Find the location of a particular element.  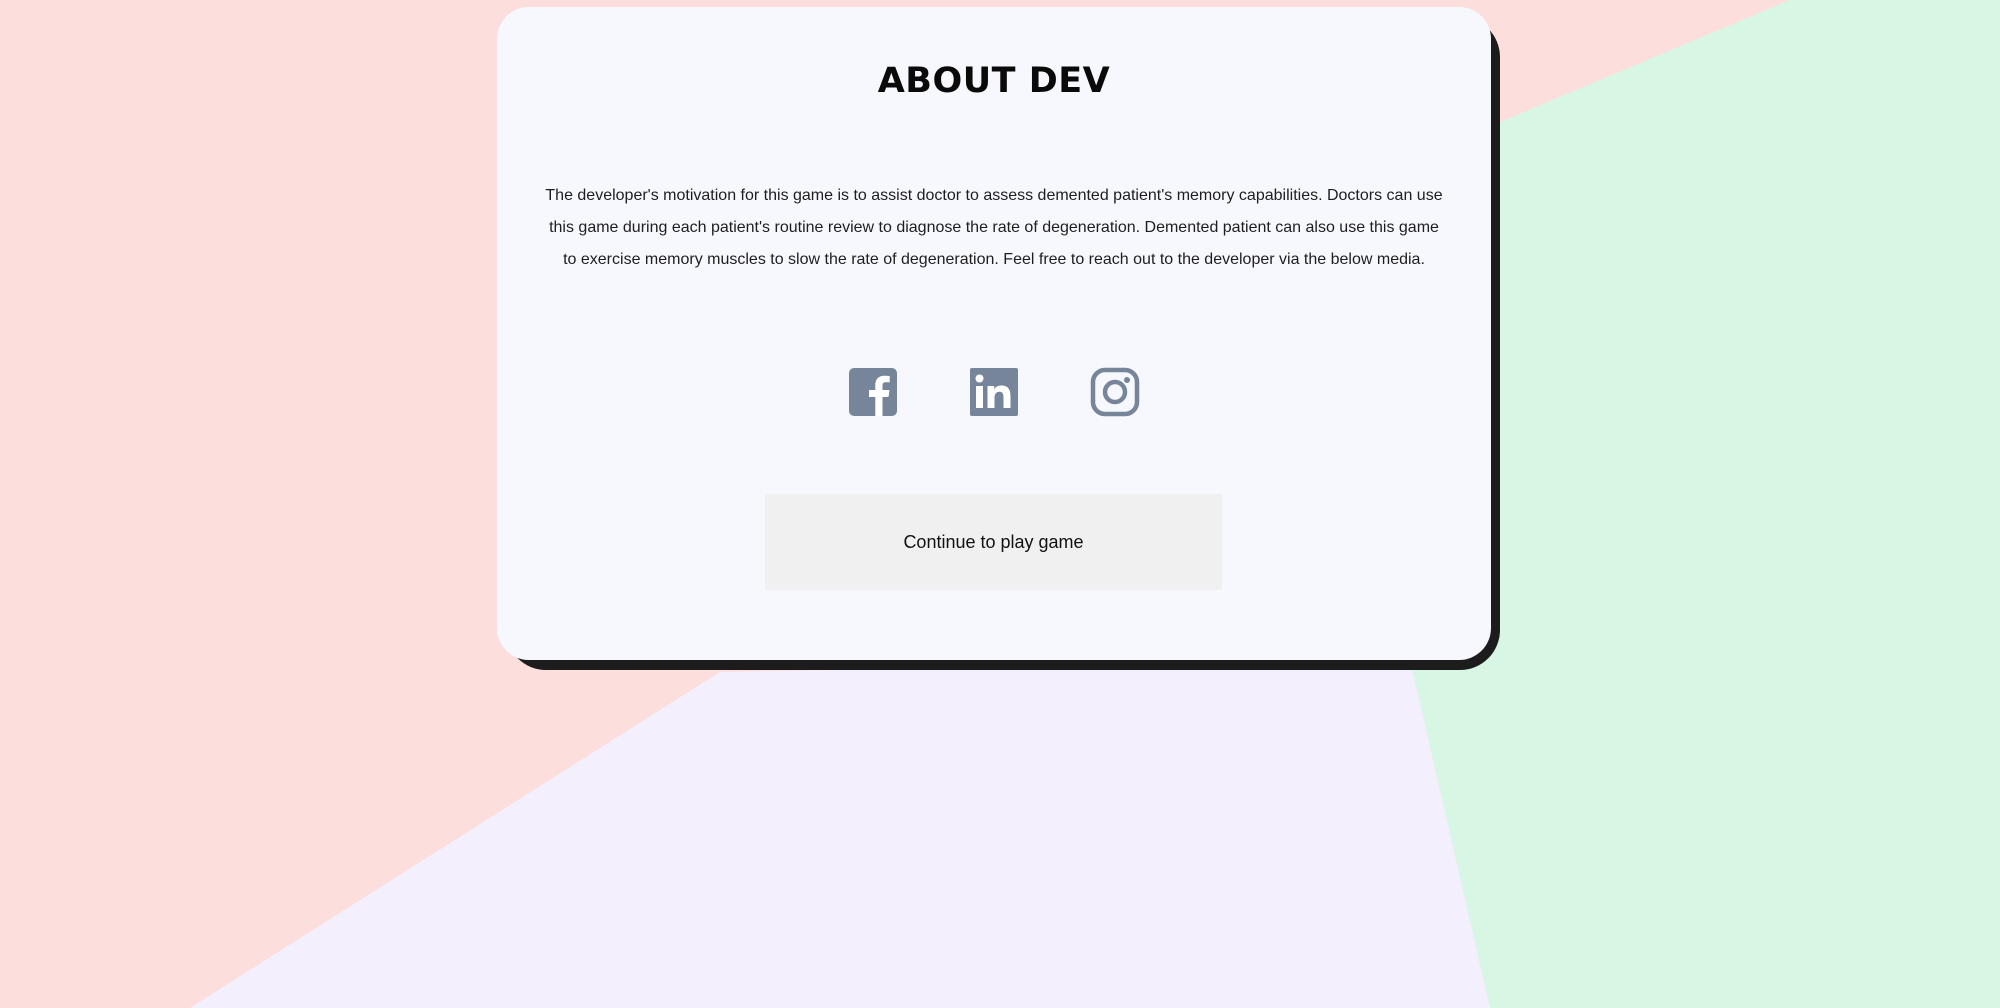

continue-to-play-button: Continue to play game is located at coordinates (993, 542).